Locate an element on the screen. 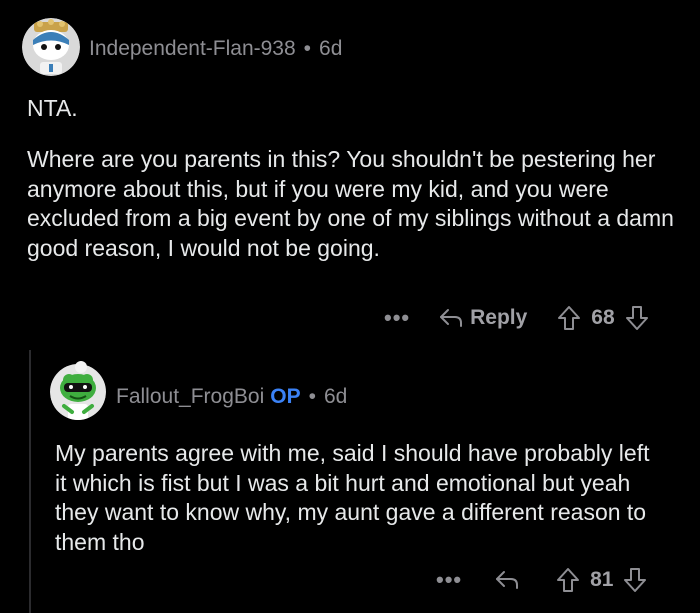 This screenshot has width=700, height=613. comment-meta: Independent-Flan-938 • 6d is located at coordinates (215, 49).